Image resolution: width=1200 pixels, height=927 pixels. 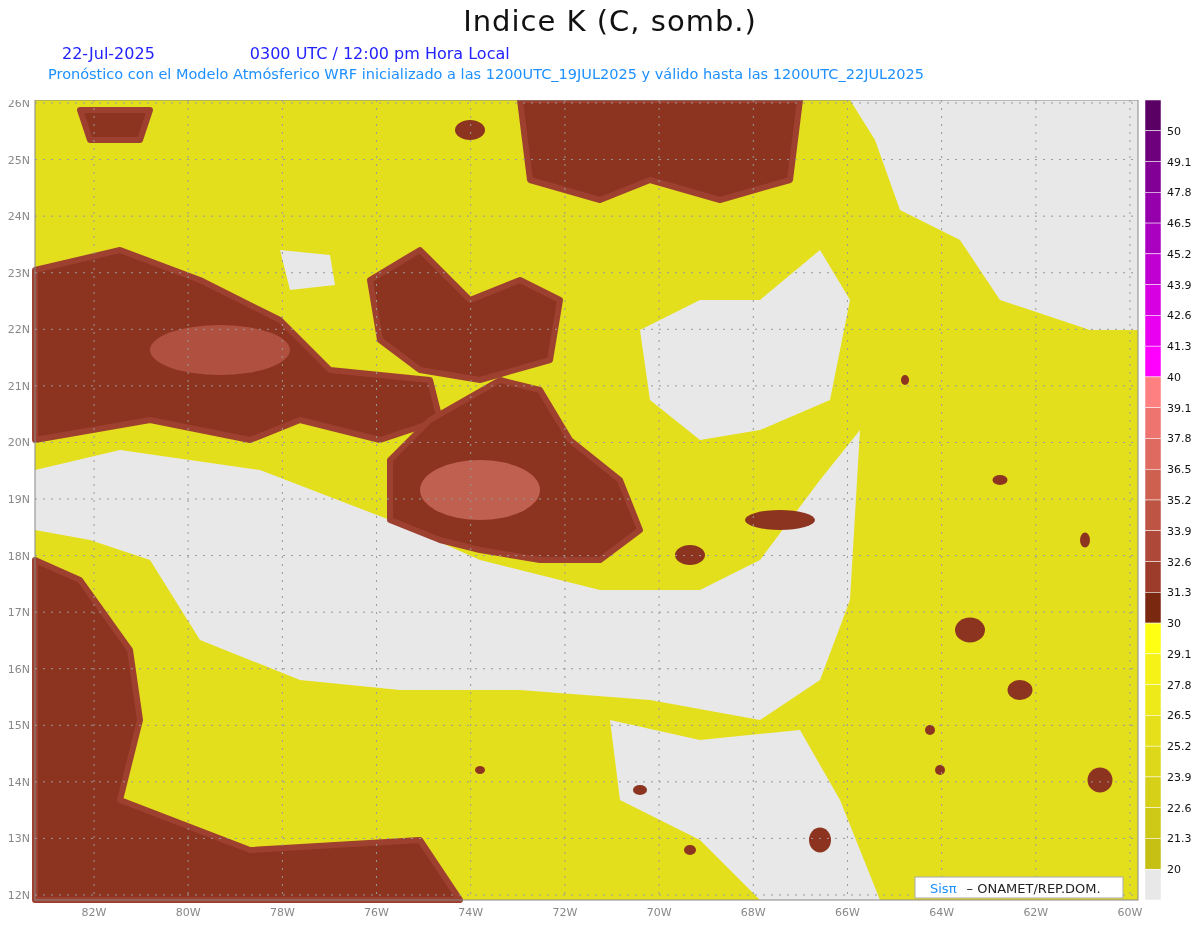 I want to click on colorbar-label: 25.2, so click(x=1179, y=747).